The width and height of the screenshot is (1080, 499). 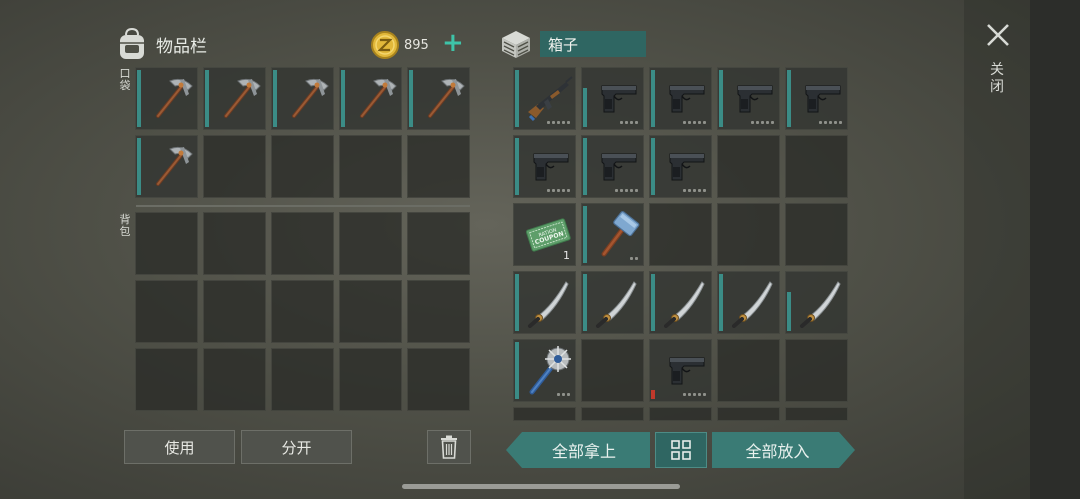 I want to click on mace-icon, so click(x=550, y=370).